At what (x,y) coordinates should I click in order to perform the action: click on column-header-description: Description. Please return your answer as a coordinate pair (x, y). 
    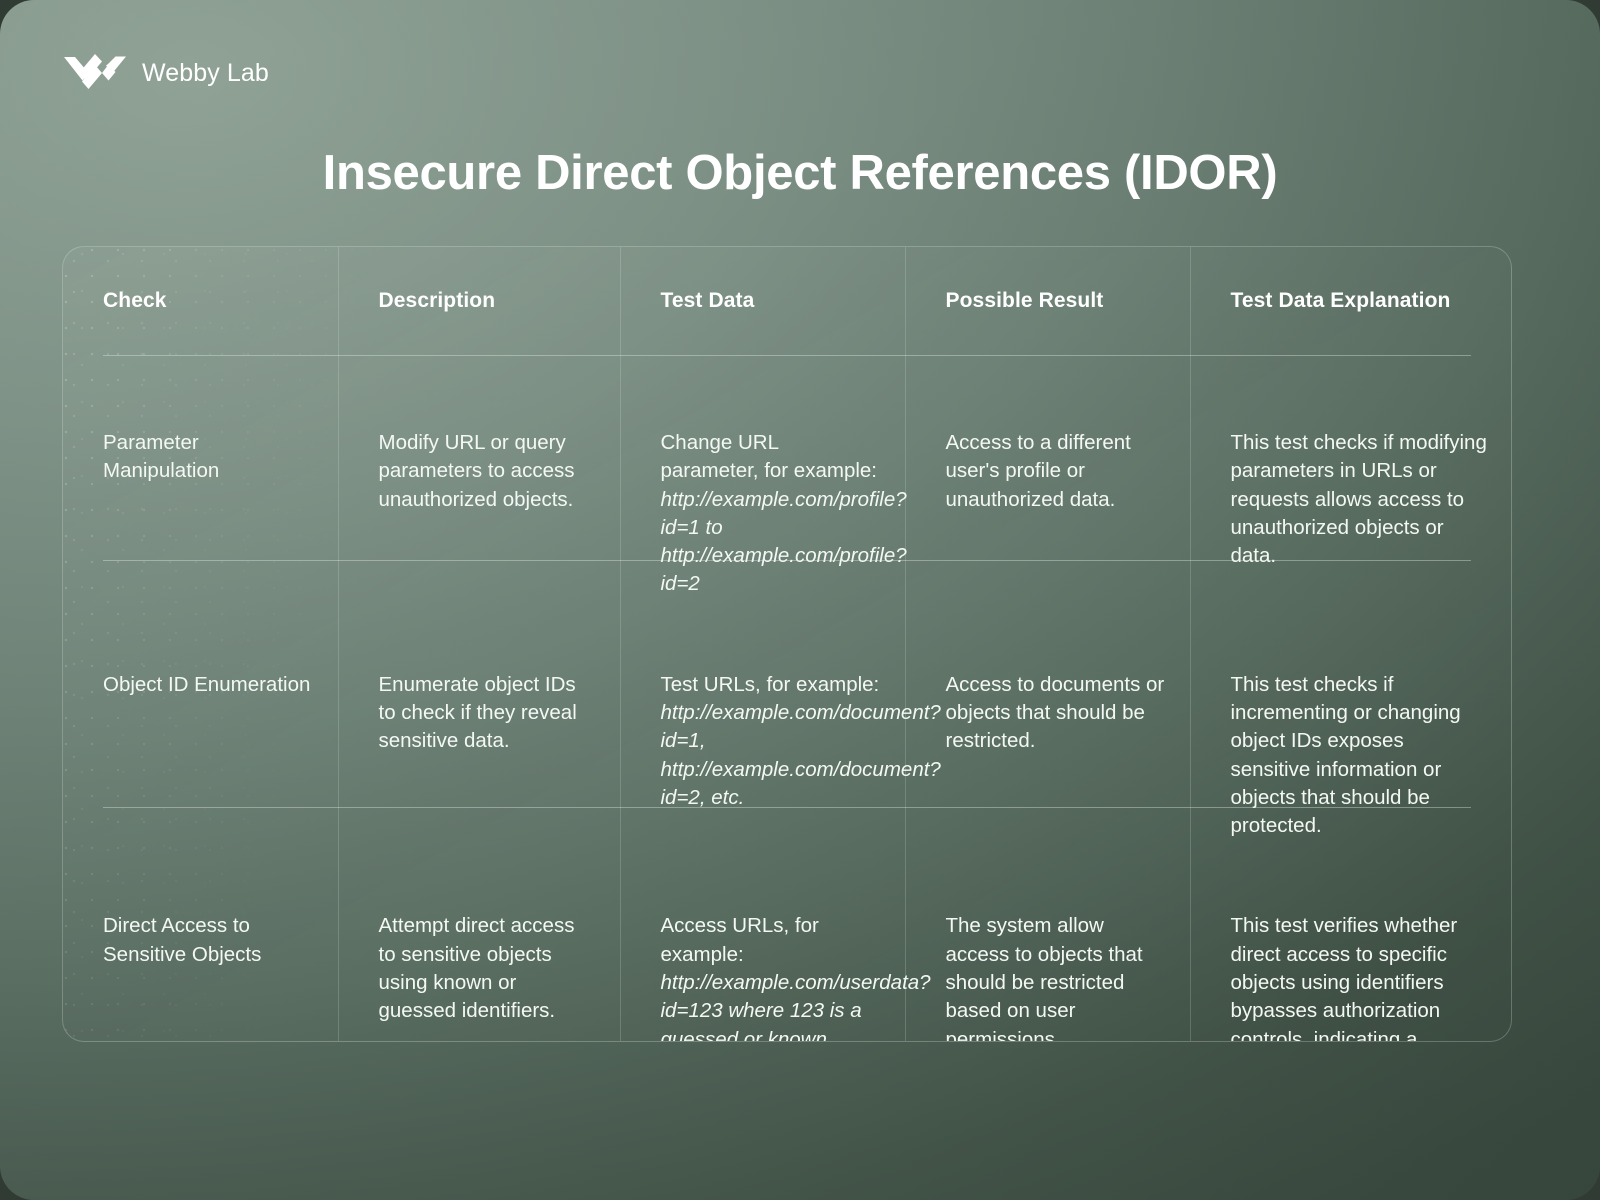
    Looking at the image, I should click on (479, 322).